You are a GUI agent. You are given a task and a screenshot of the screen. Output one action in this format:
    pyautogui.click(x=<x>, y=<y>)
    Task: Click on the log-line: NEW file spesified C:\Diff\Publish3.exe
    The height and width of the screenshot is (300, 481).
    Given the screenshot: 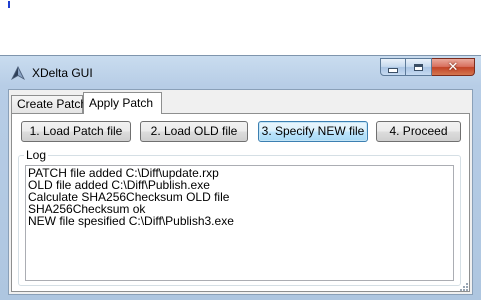 What is the action you would take?
    pyautogui.click(x=131, y=221)
    